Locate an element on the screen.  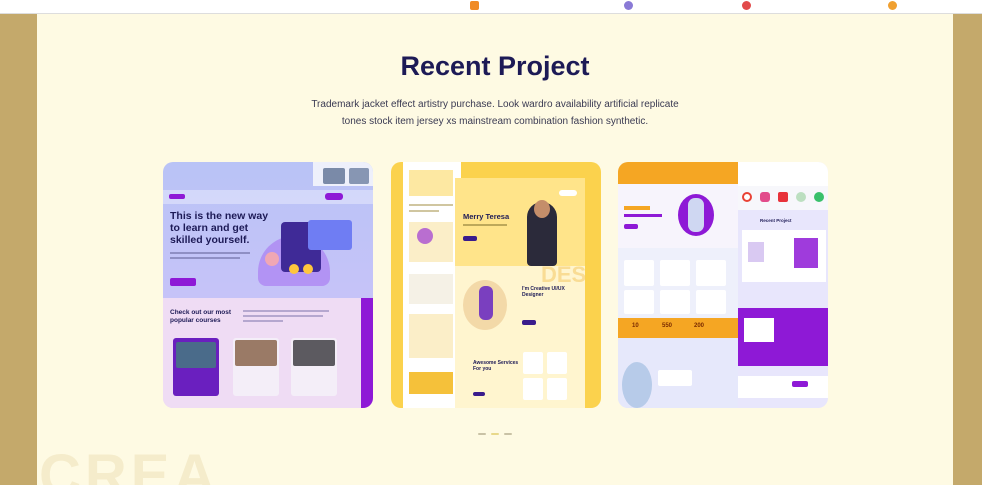
pdf-icon is located at coordinates (783, 197).